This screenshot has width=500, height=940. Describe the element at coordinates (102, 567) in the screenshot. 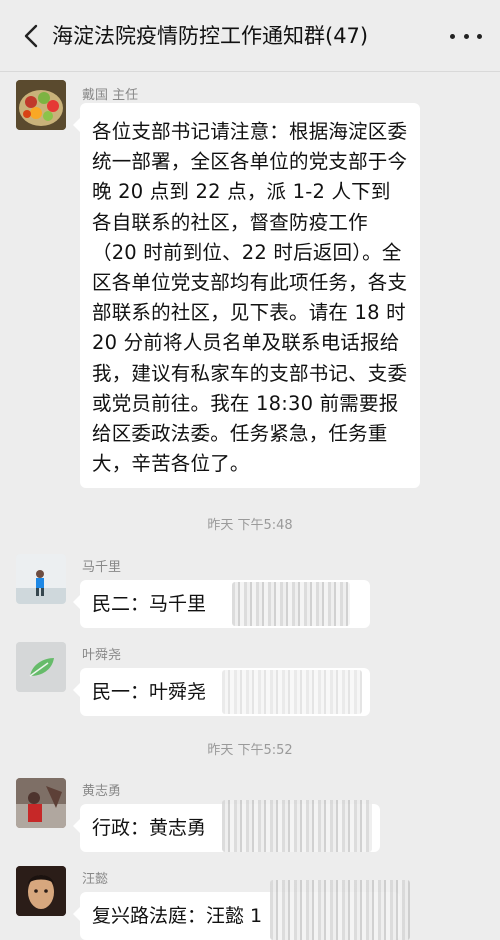

I see `sender-name: 马千里` at that location.